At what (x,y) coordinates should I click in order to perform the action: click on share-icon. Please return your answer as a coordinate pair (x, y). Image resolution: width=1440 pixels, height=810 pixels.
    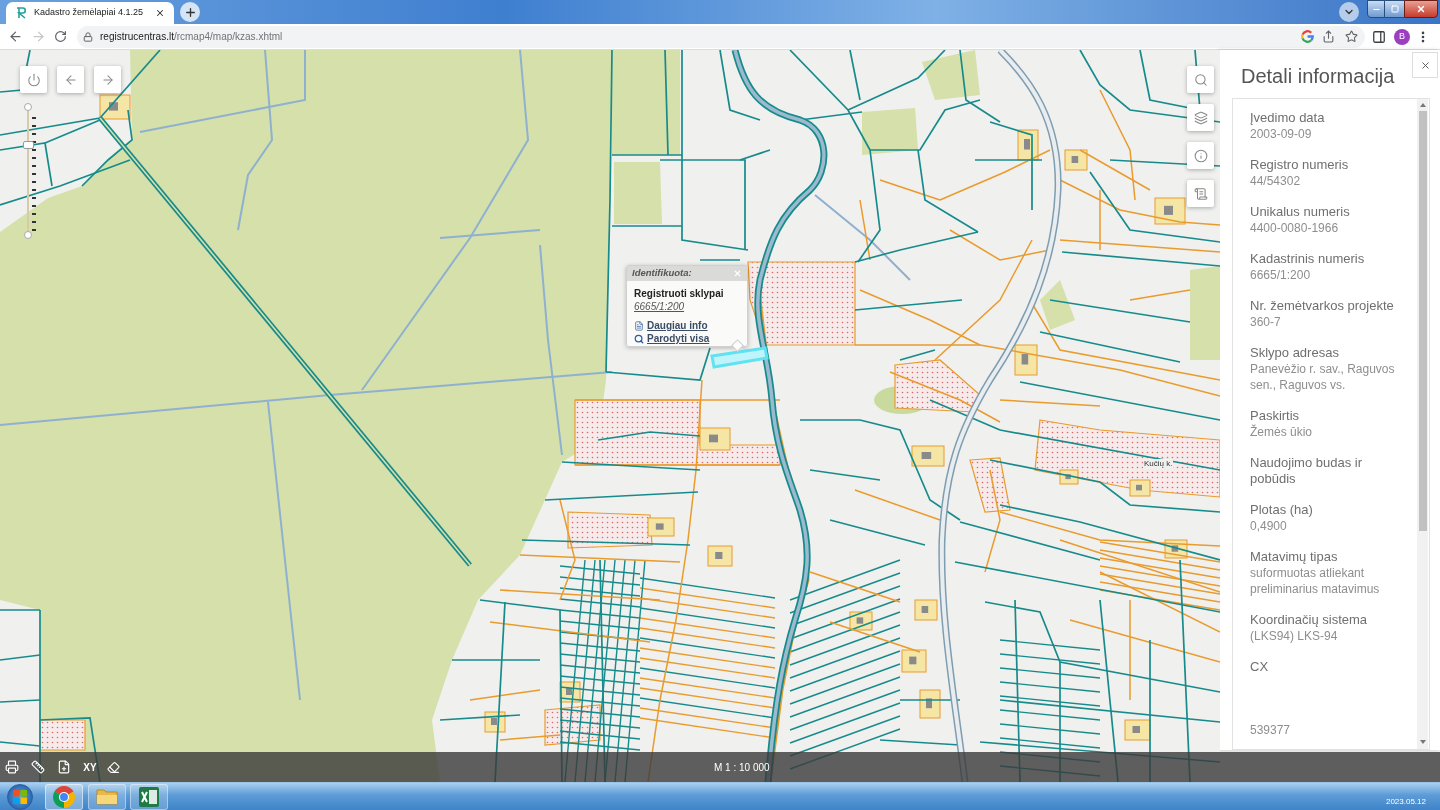
    Looking at the image, I should click on (1328, 36).